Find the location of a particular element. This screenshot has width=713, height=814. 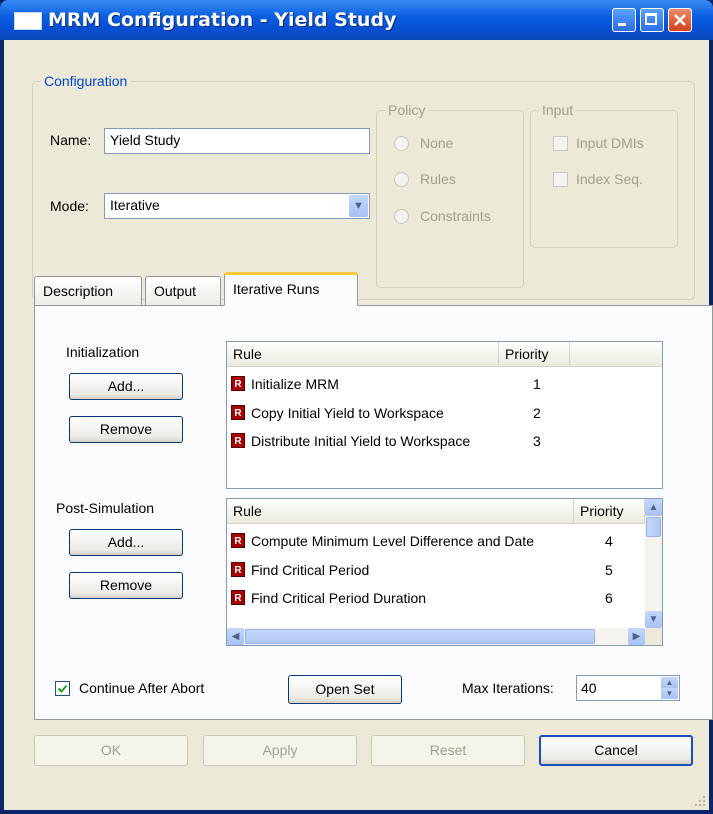

close-button is located at coordinates (680, 20).